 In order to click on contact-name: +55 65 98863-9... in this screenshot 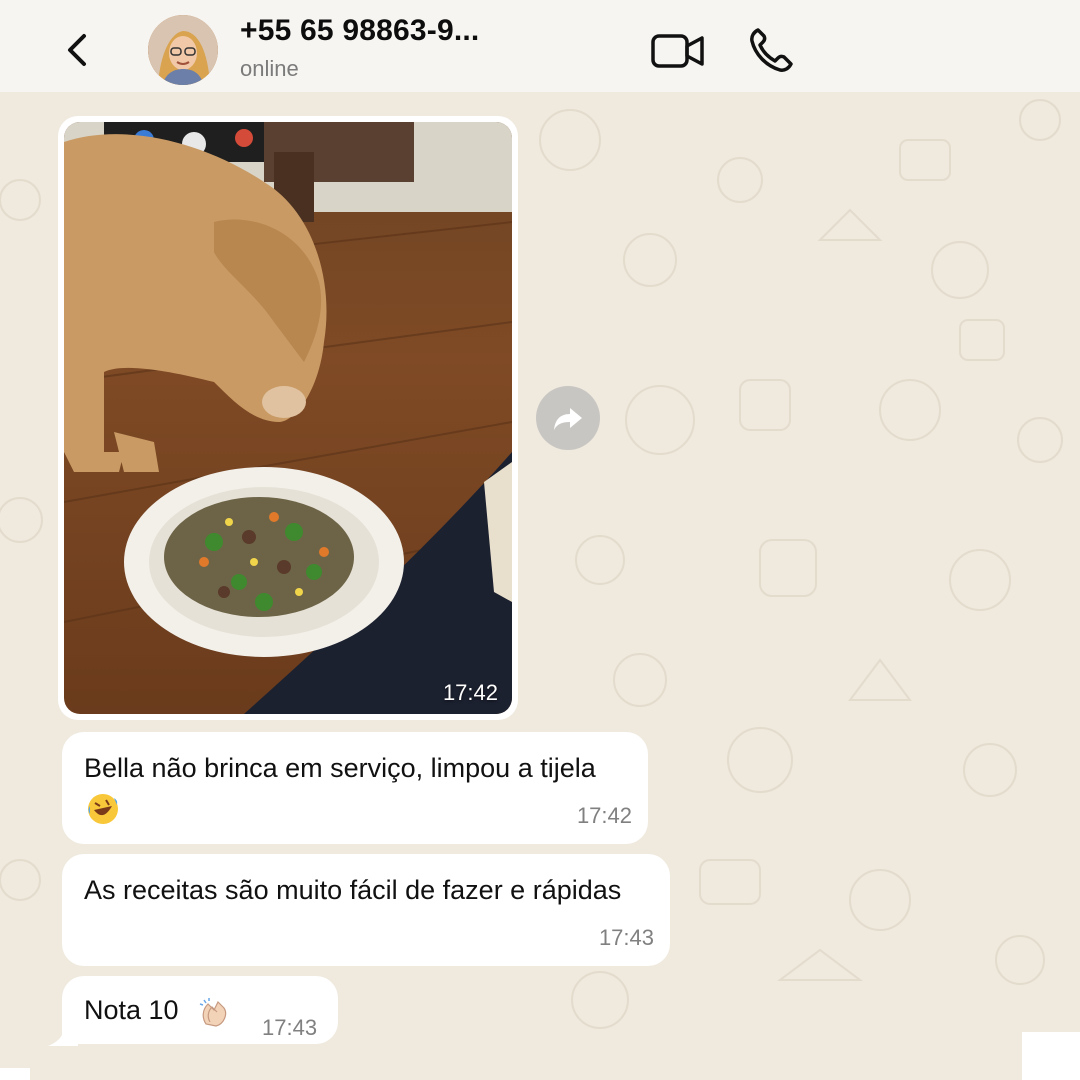, I will do `click(359, 31)`.